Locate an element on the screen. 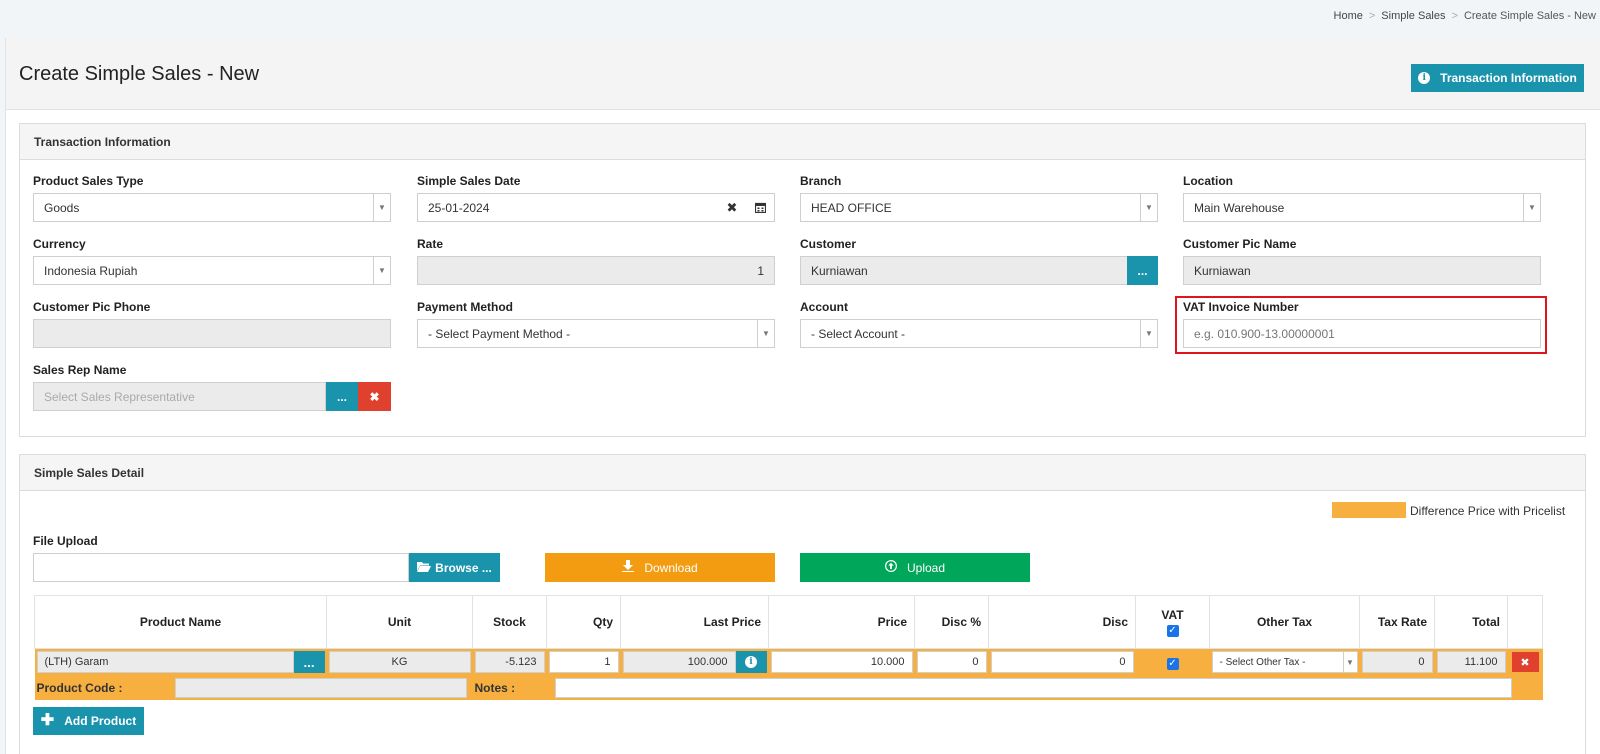  rate-label: Rate is located at coordinates (430, 244).